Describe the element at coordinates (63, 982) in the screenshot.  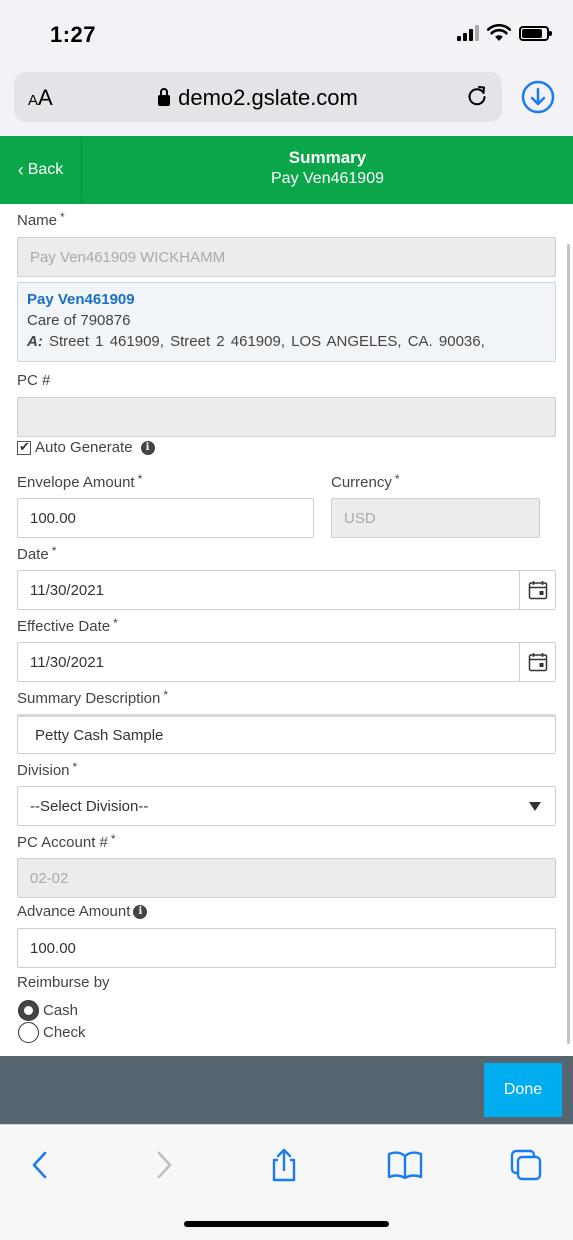
I see `reimburse-by-label: Reimburse by` at that location.